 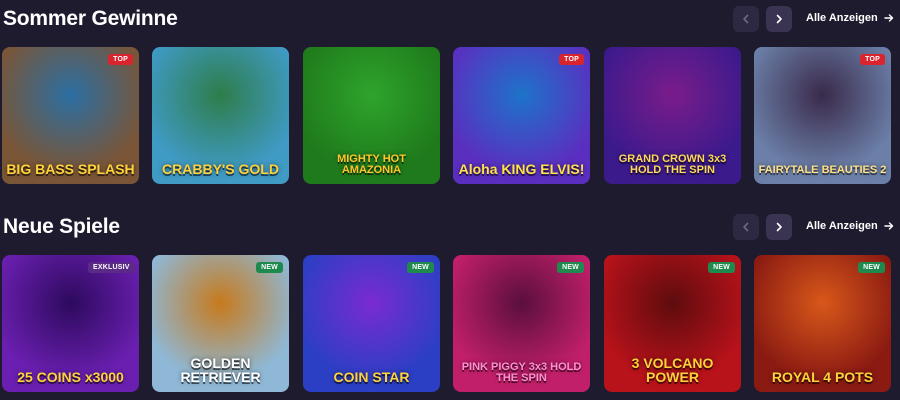 I want to click on game-tile: BIG BASS SPLASH TOP, so click(x=70, y=115).